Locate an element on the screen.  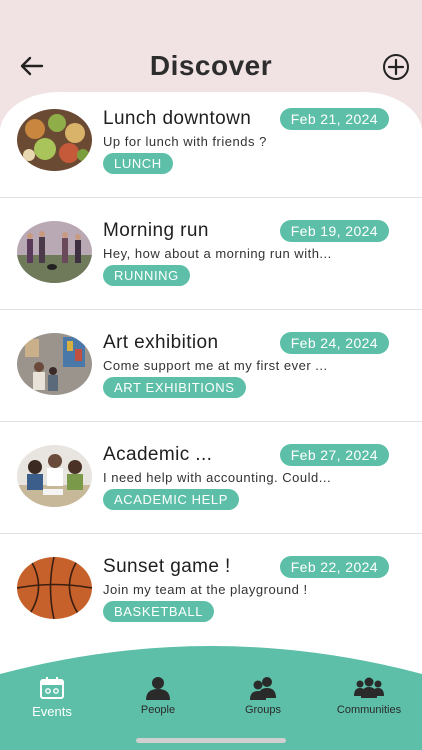
event-date-badge: Feb 27, 2024 is located at coordinates (334, 455).